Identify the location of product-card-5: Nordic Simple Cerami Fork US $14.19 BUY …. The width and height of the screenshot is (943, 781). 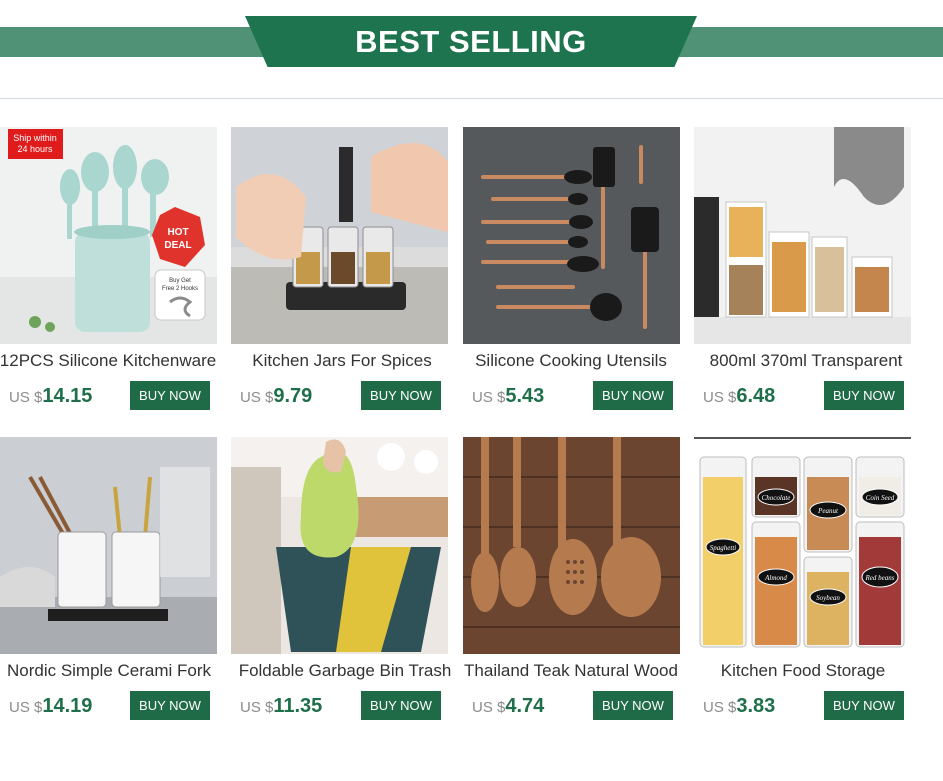
(116, 587).